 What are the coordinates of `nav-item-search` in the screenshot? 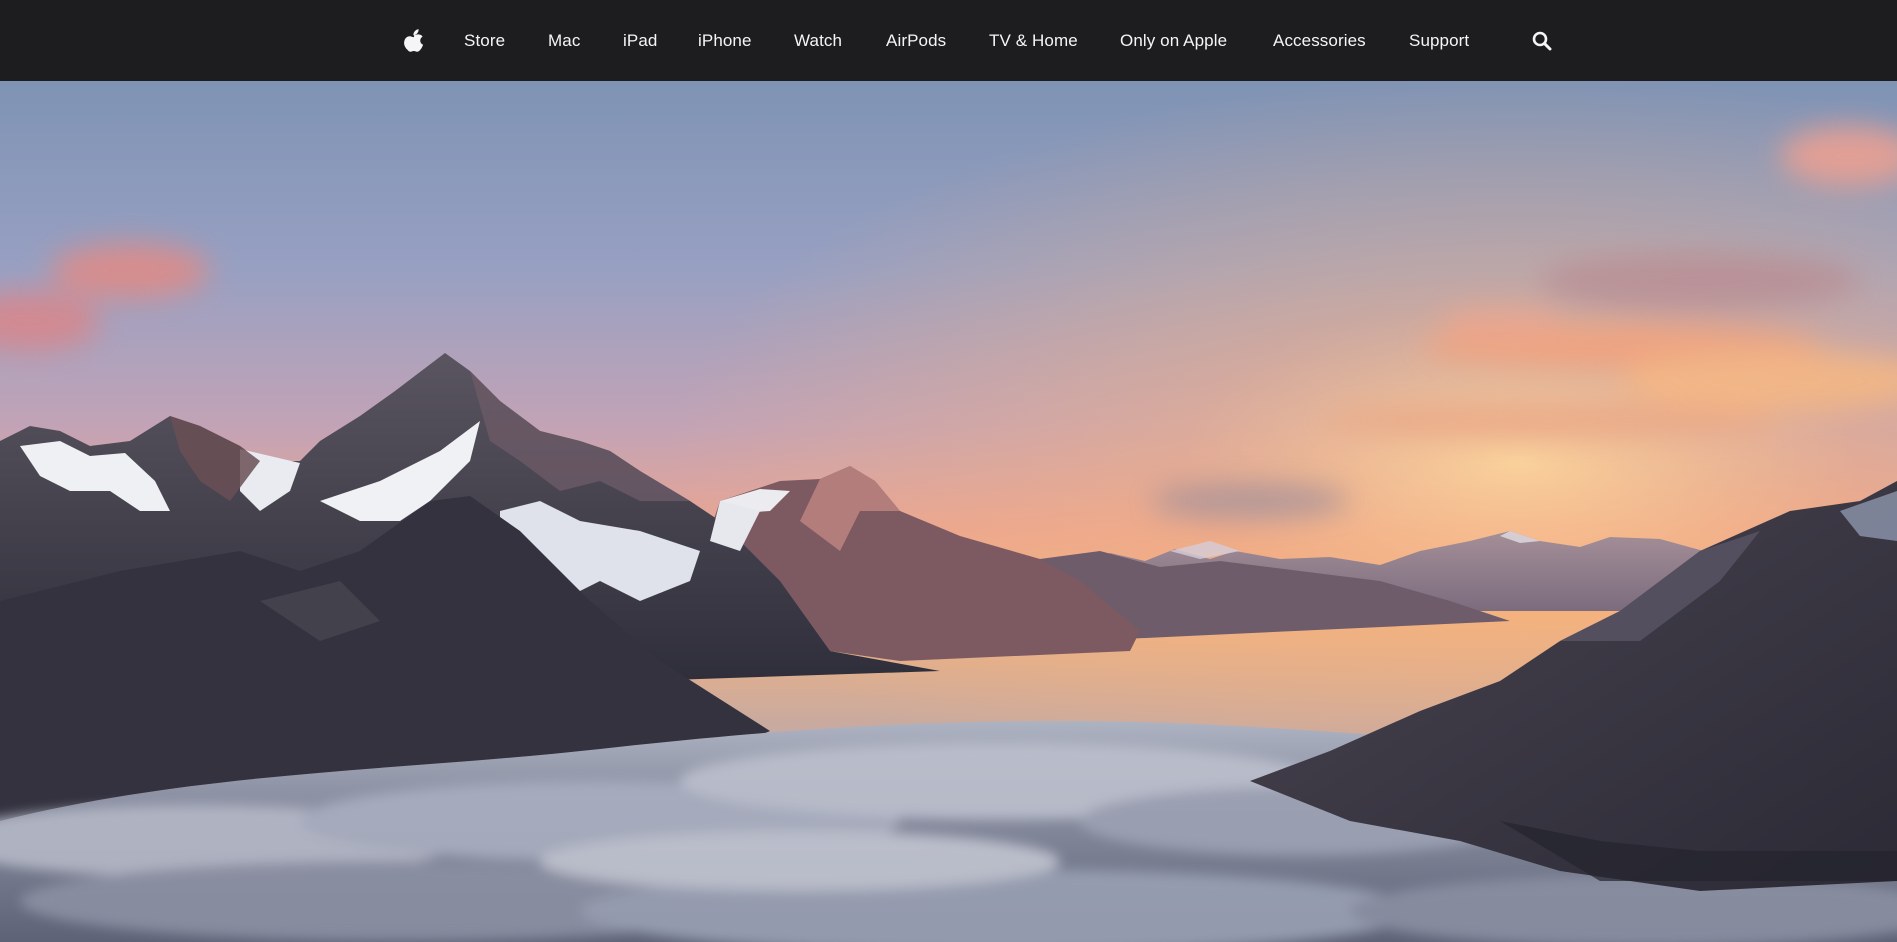 It's located at (1542, 40).